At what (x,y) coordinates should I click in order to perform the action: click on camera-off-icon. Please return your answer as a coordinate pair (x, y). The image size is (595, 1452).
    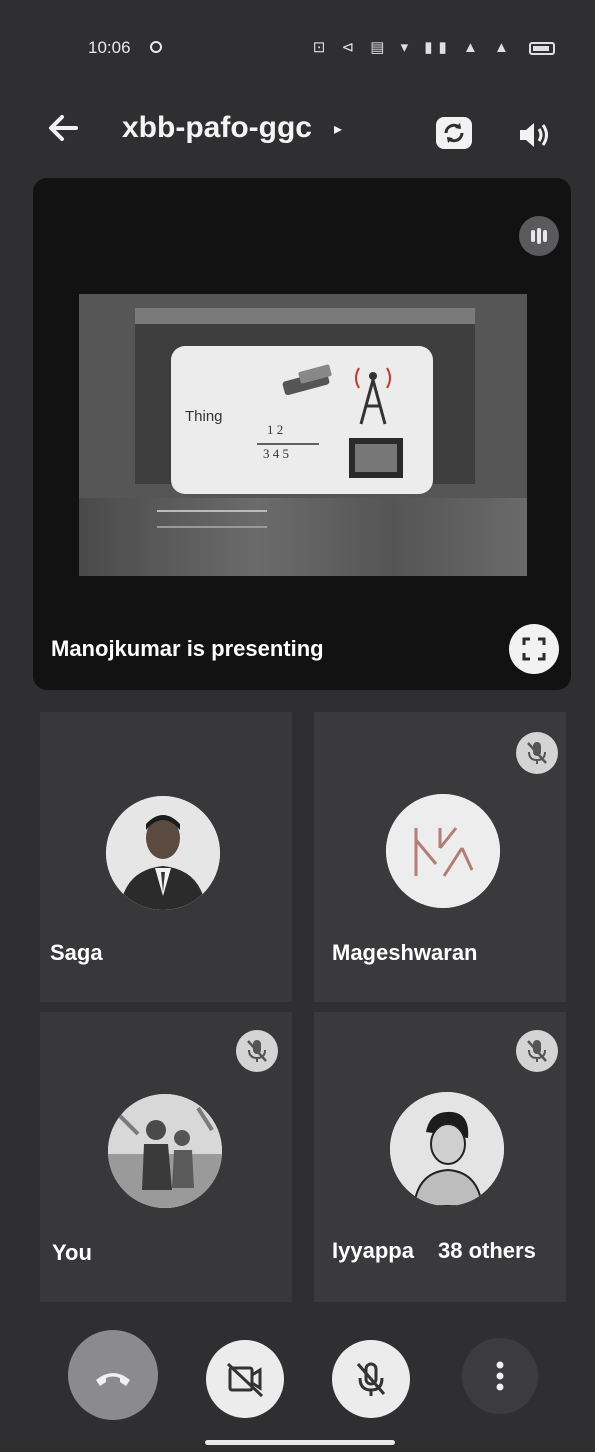
    Looking at the image, I should click on (245, 1380).